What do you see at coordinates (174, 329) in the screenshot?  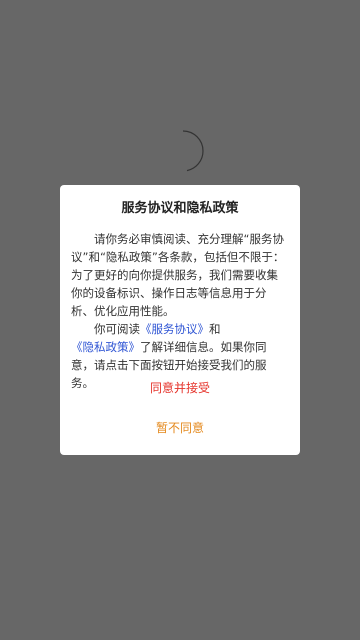 I see `service-agreement-link: 《服务协议》` at bounding box center [174, 329].